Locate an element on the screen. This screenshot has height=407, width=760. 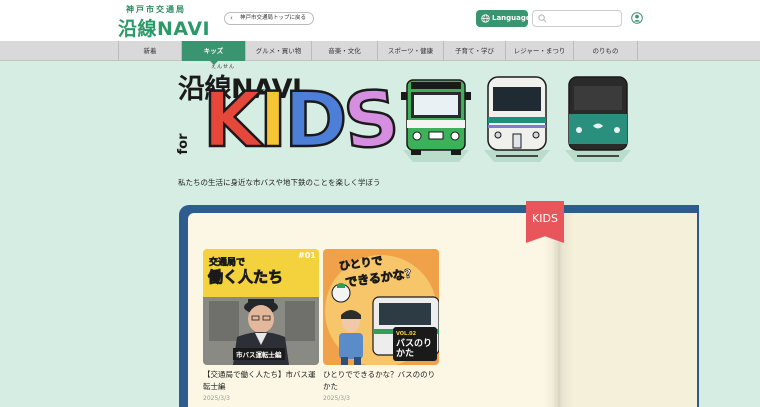
nav-item-gourmet: グルメ・買い物 is located at coordinates (279, 51).